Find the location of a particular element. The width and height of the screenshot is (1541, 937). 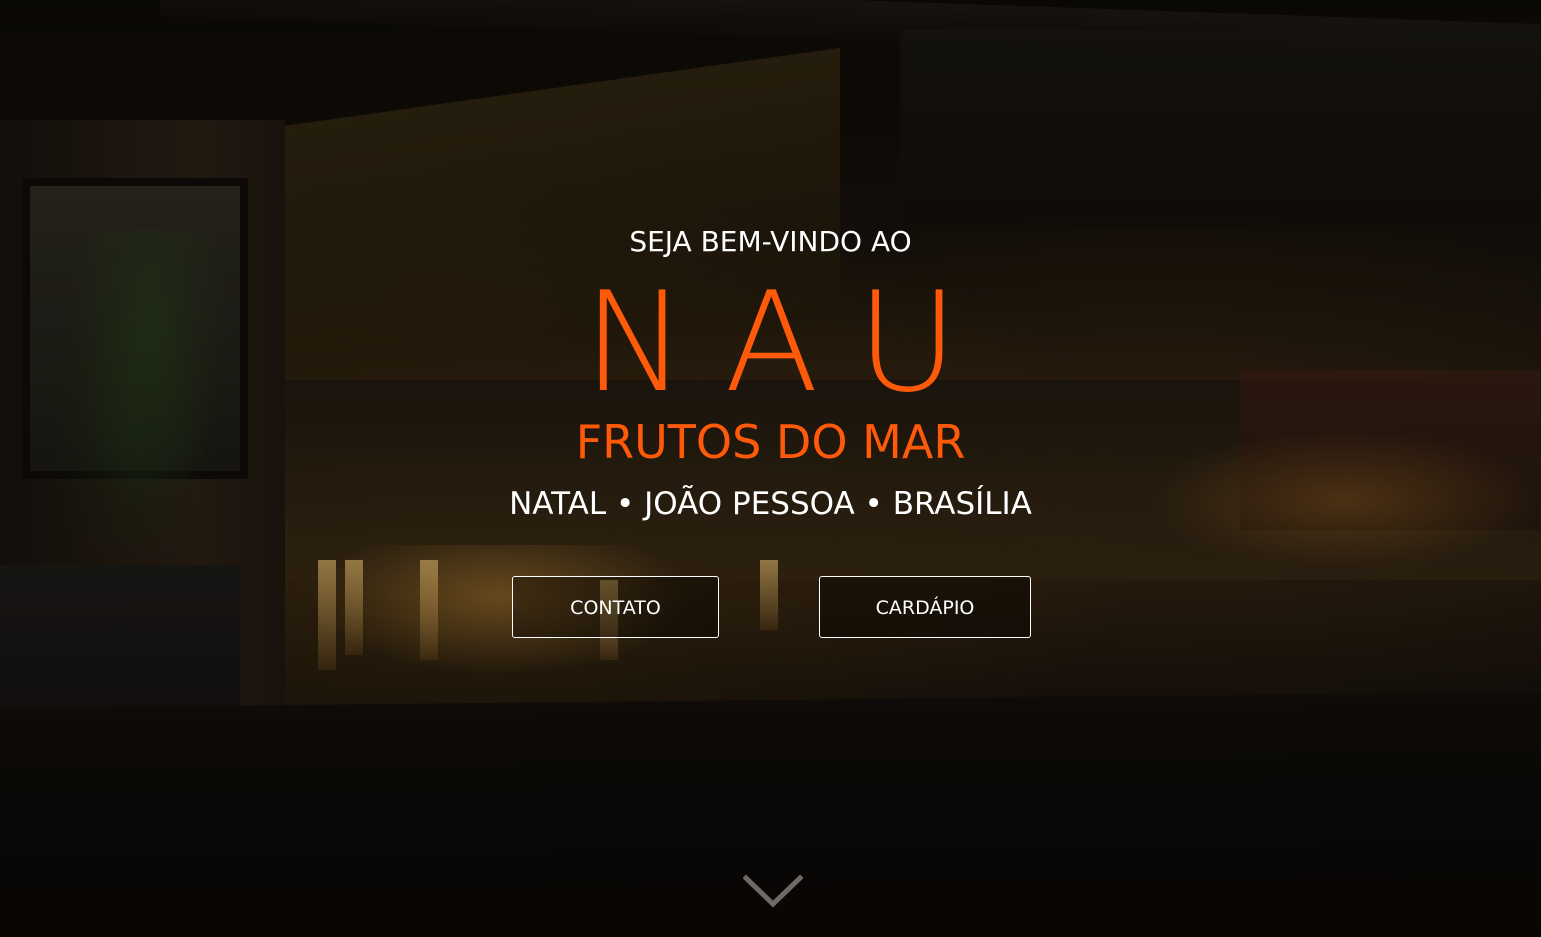

menu-button: CARDÁPIO is located at coordinates (925, 607).